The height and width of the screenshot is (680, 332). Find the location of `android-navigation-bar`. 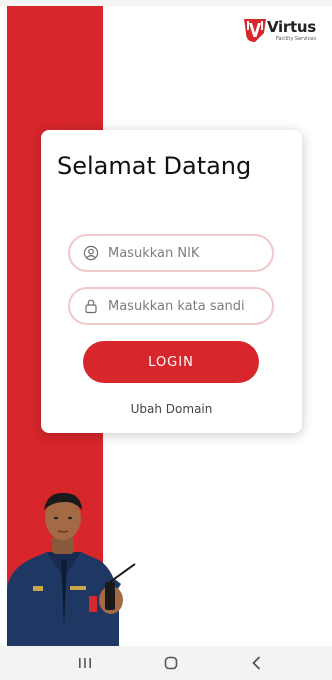

android-navigation-bar is located at coordinates (166, 663).